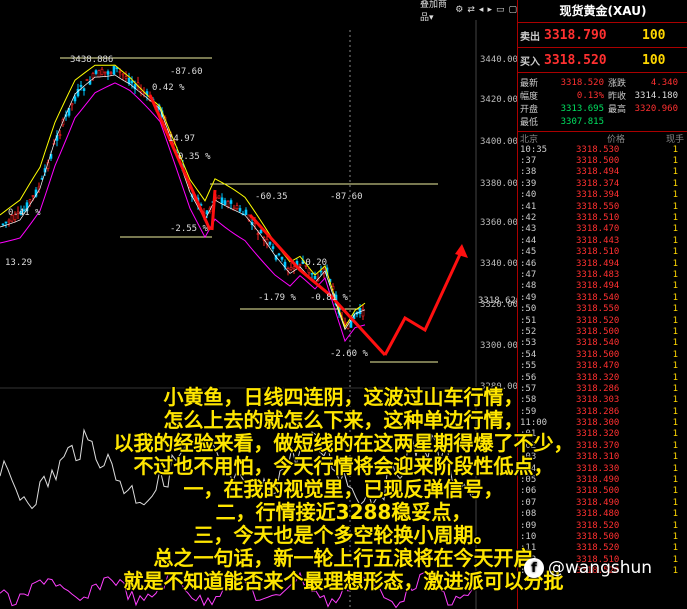 The image size is (687, 609). I want to click on tick-time: :50, so click(528, 309).